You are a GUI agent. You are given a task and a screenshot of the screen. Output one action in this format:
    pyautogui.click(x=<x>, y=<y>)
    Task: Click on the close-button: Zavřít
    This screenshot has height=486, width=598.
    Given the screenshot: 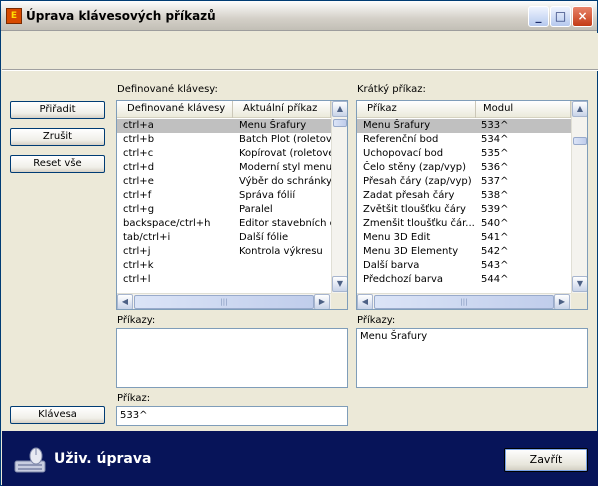 What is the action you would take?
    pyautogui.click(x=546, y=460)
    